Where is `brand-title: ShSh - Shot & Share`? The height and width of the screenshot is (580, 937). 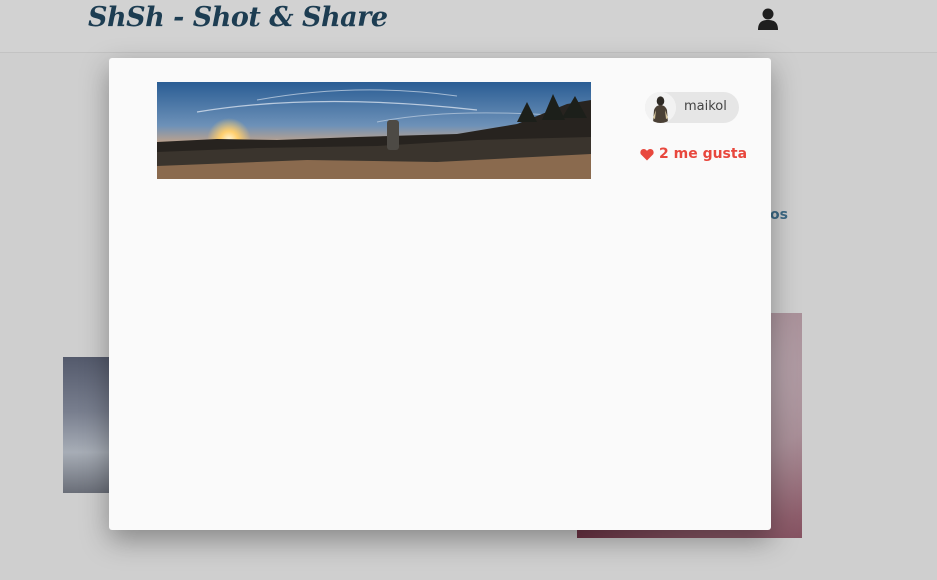 brand-title: ShSh - Shot & Share is located at coordinates (238, 17).